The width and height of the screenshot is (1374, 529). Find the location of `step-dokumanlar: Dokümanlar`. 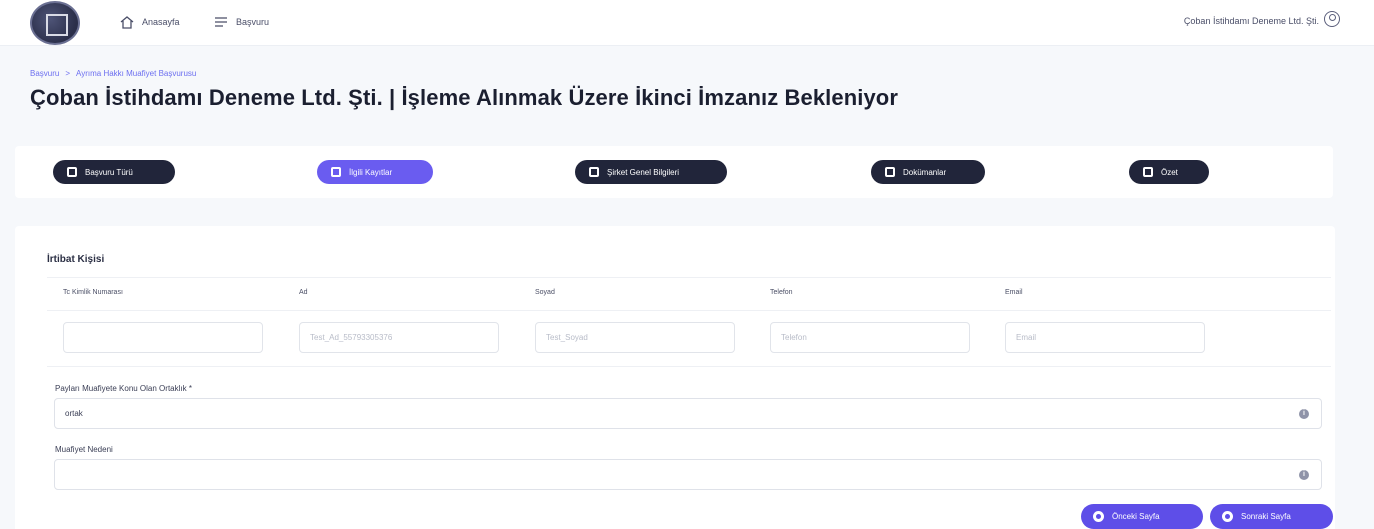

step-dokumanlar: Dokümanlar is located at coordinates (928, 172).